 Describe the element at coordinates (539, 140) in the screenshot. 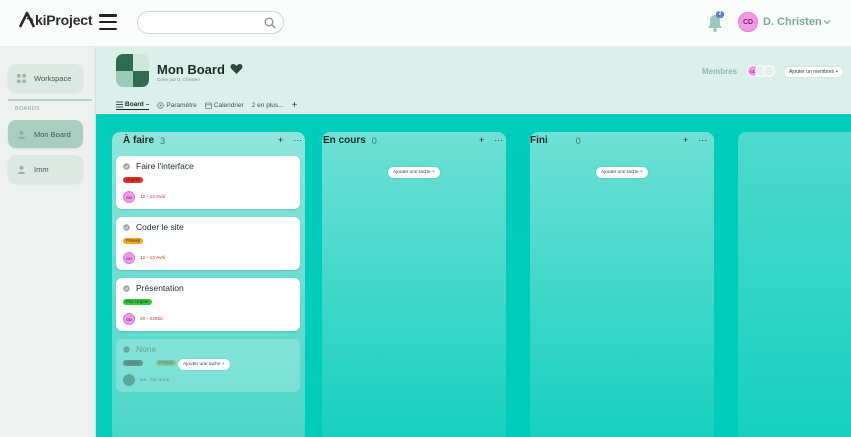

I see `column-title: Fini` at that location.